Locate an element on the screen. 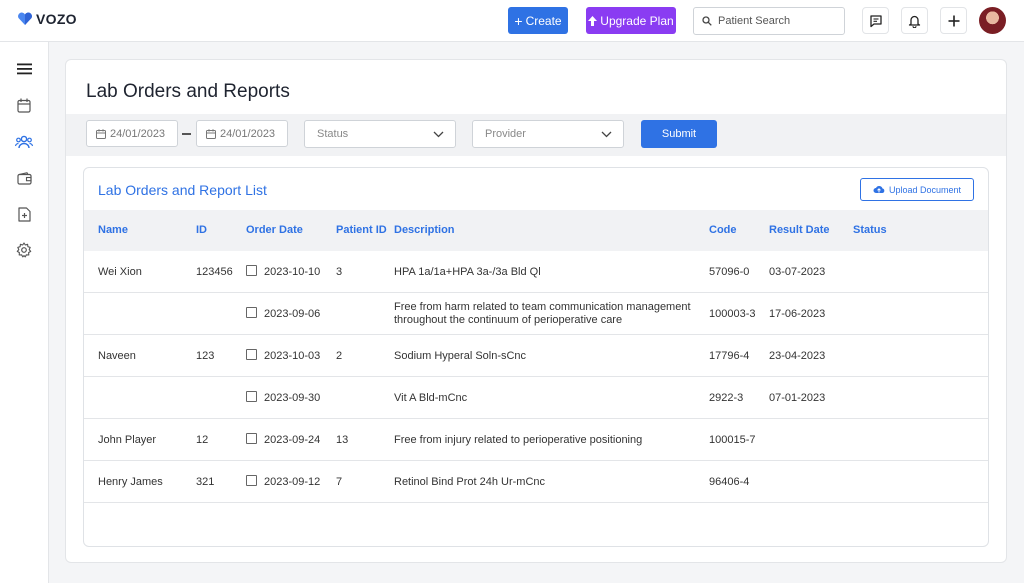 Image resolution: width=1024 pixels, height=583 pixels. column-header-patient-id: Patient ID is located at coordinates (361, 230).